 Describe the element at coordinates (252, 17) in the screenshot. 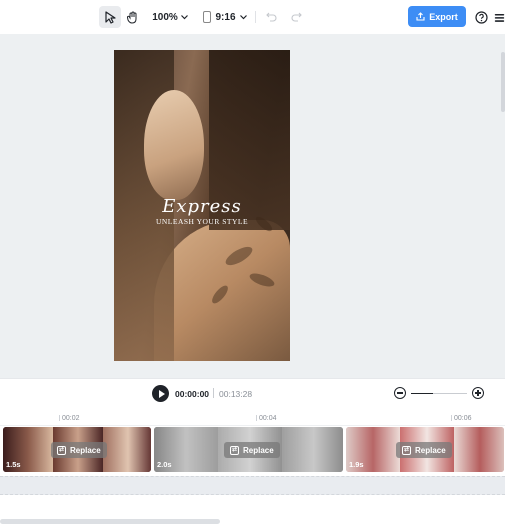

I see `top-toolbar: 100% 9:16 Export` at that location.